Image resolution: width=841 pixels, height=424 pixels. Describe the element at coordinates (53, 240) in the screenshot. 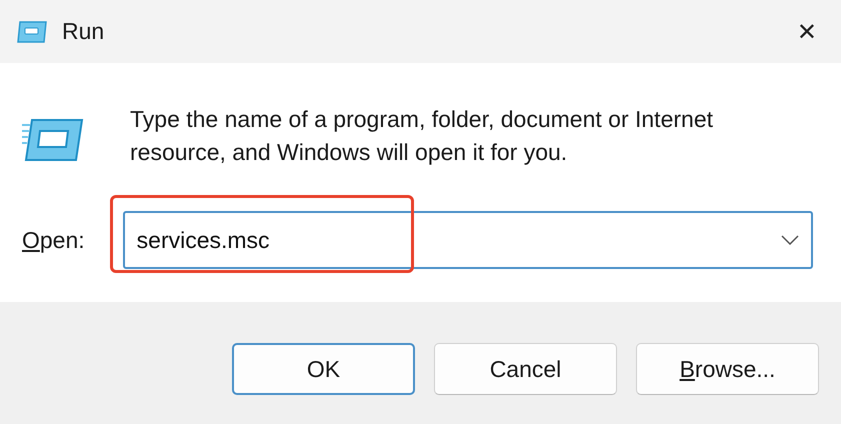

I see `open-label: Open:` at that location.